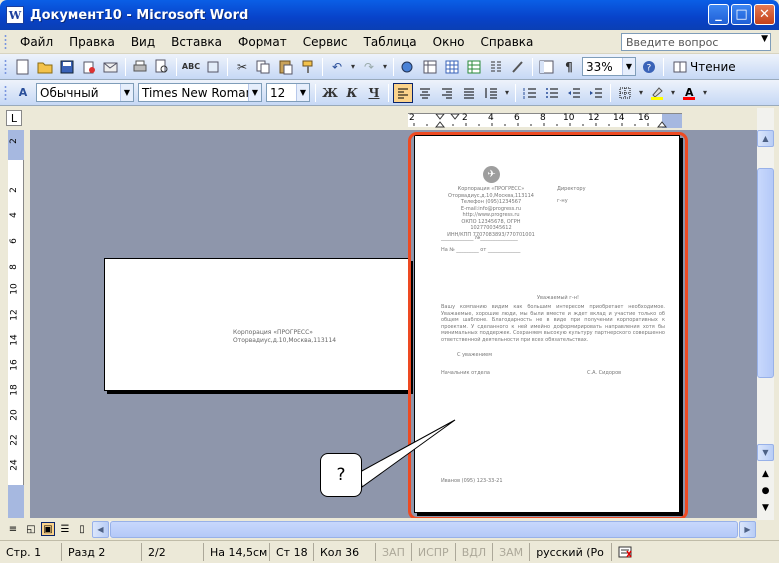  What do you see at coordinates (111, 67) in the screenshot?
I see `email-icon` at bounding box center [111, 67].